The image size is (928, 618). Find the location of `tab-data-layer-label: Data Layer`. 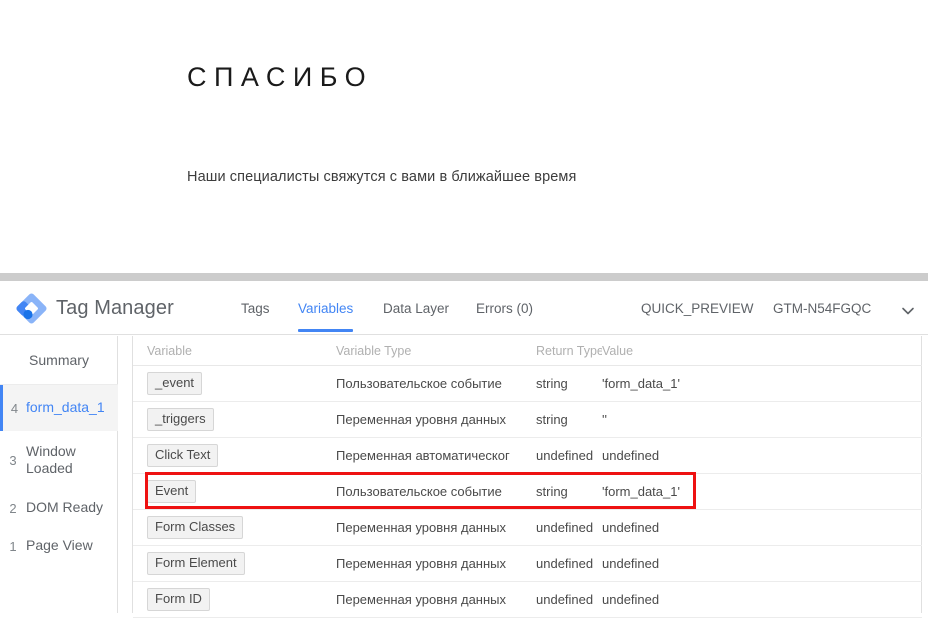

tab-data-layer-label: Data Layer is located at coordinates (416, 308).